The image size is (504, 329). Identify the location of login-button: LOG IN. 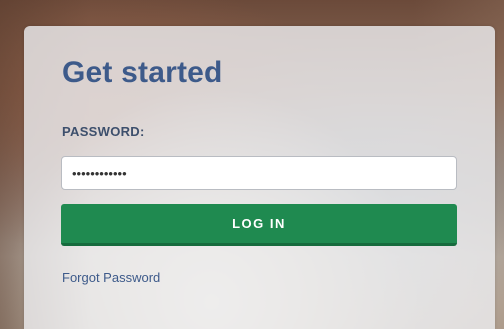
(259, 225).